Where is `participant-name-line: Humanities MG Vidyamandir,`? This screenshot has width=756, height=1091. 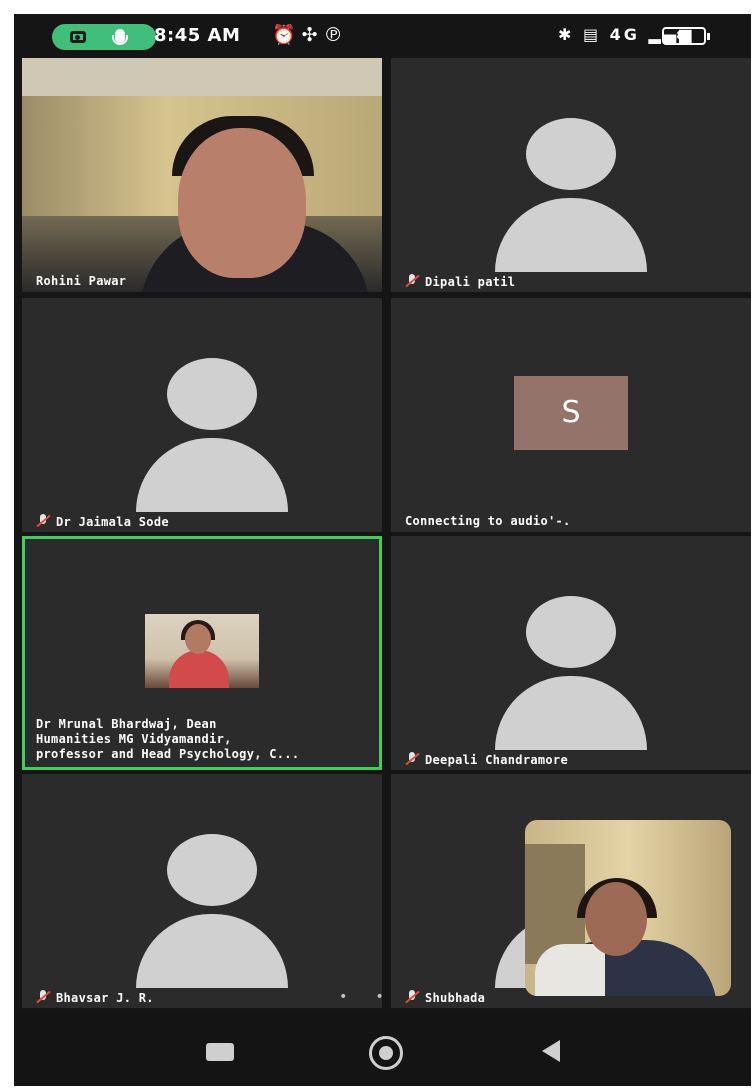
participant-name-line: Humanities MG Vidyamandir, is located at coordinates (134, 739).